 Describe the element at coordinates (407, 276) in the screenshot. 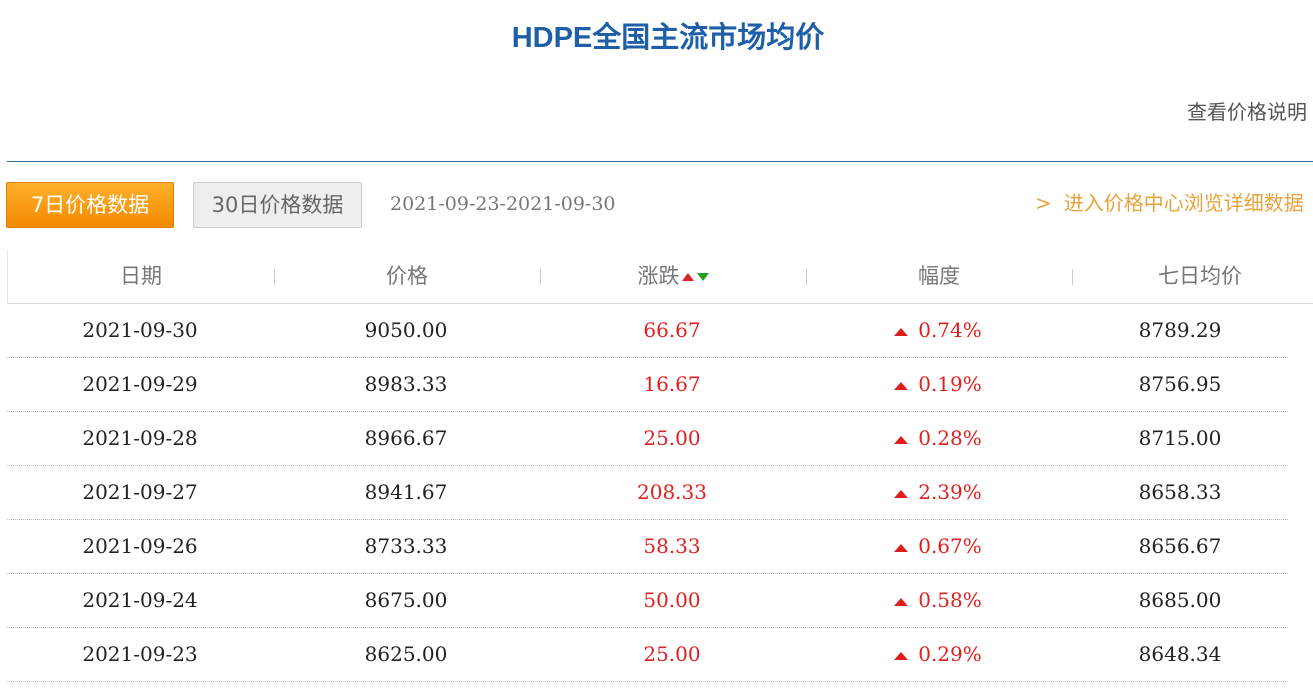

I see `header-price: 价格` at that location.